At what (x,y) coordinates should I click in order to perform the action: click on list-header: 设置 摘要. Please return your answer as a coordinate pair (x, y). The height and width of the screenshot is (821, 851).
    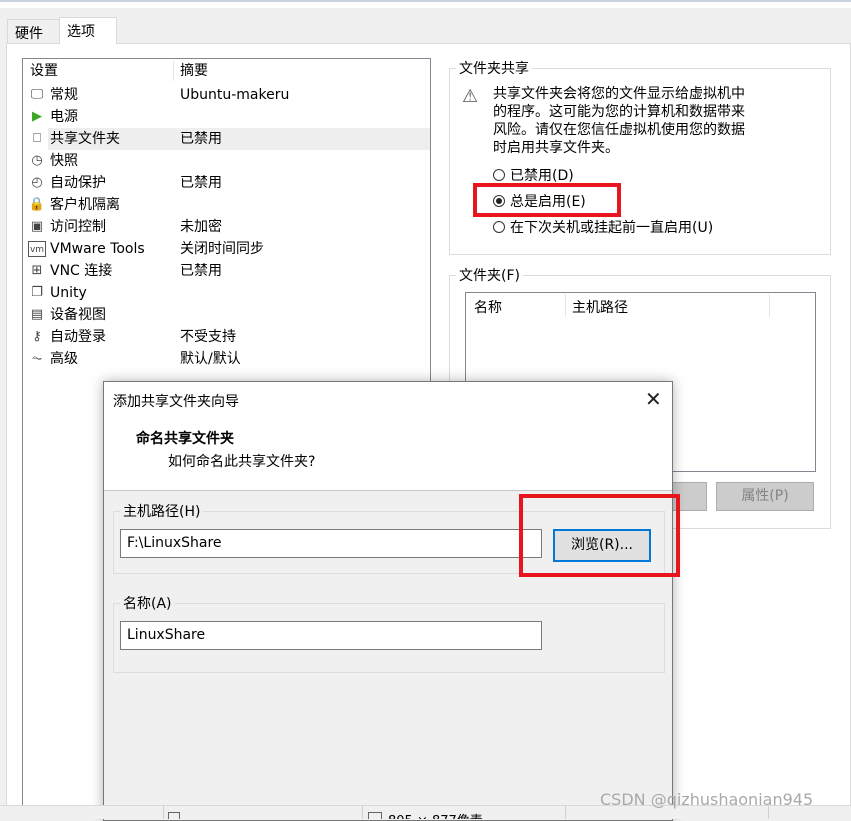
    Looking at the image, I should click on (226, 71).